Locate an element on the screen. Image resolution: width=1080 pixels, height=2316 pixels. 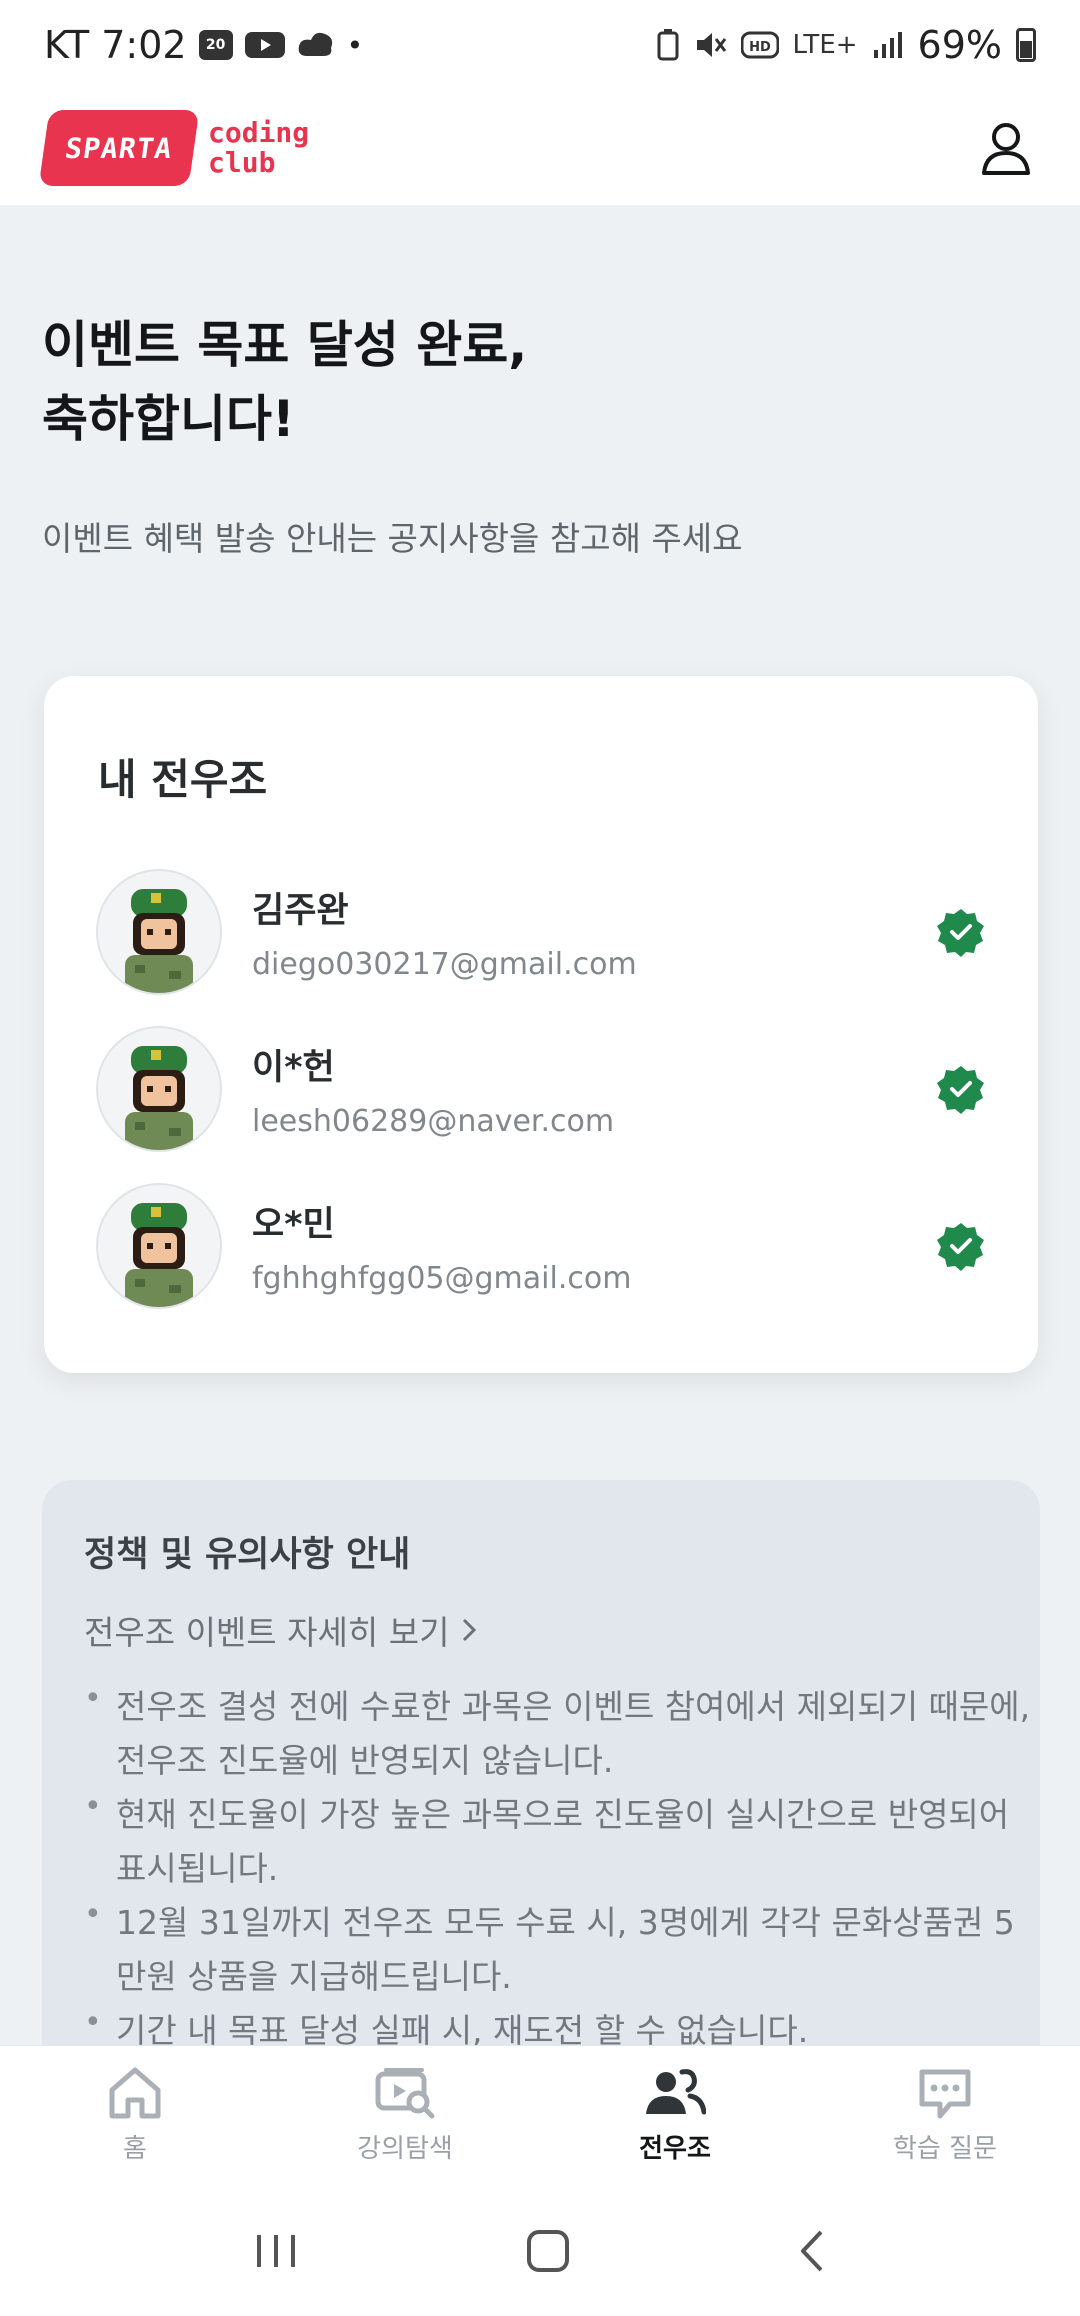
bottom-nav: 홈 강의탐색 전우조 학습 질문 is located at coordinates (540, 2115).